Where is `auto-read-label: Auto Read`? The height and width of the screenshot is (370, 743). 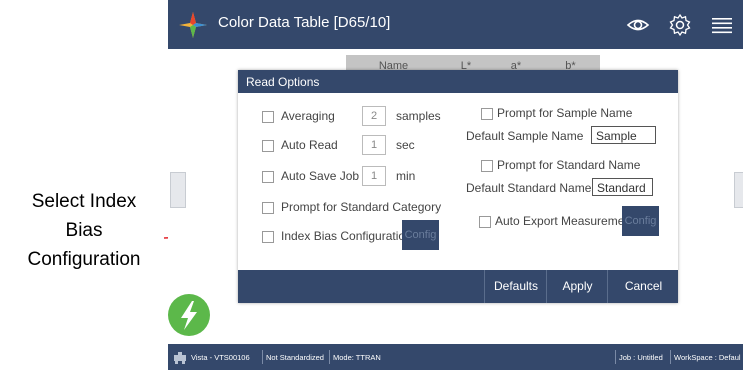 auto-read-label: Auto Read is located at coordinates (309, 145).